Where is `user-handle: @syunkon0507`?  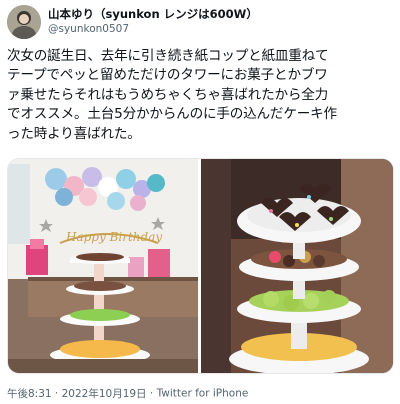 user-handle: @syunkon0507 is located at coordinates (153, 29).